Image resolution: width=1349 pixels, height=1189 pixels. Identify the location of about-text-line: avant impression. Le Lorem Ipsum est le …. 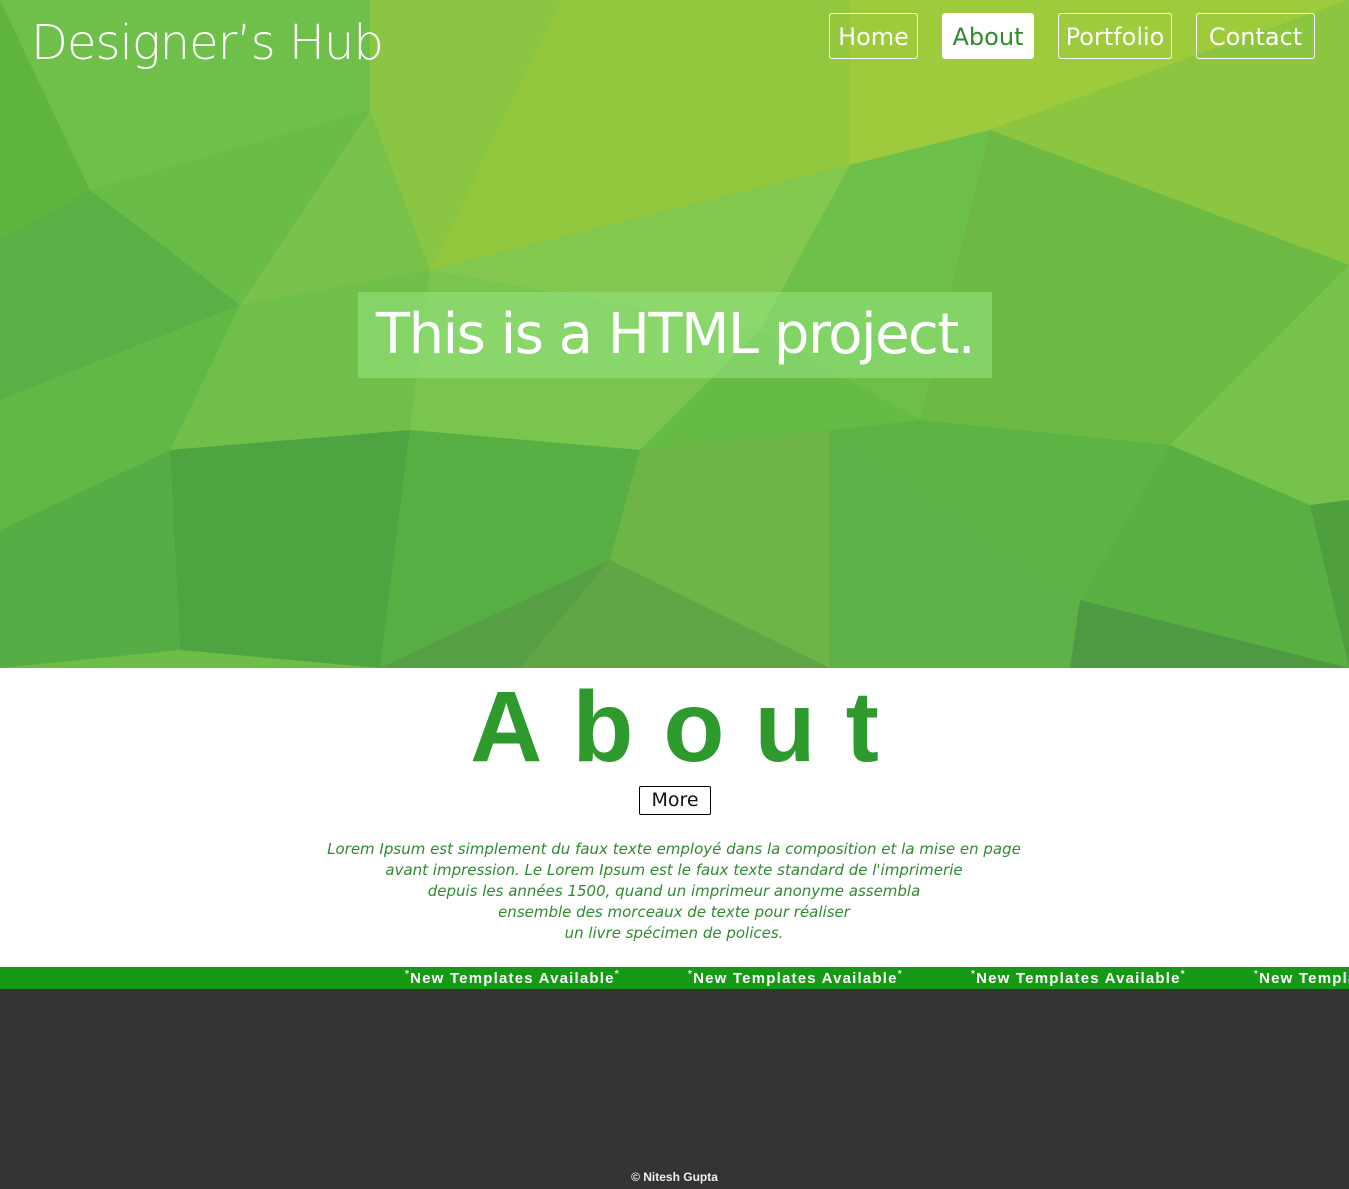
(674, 870).